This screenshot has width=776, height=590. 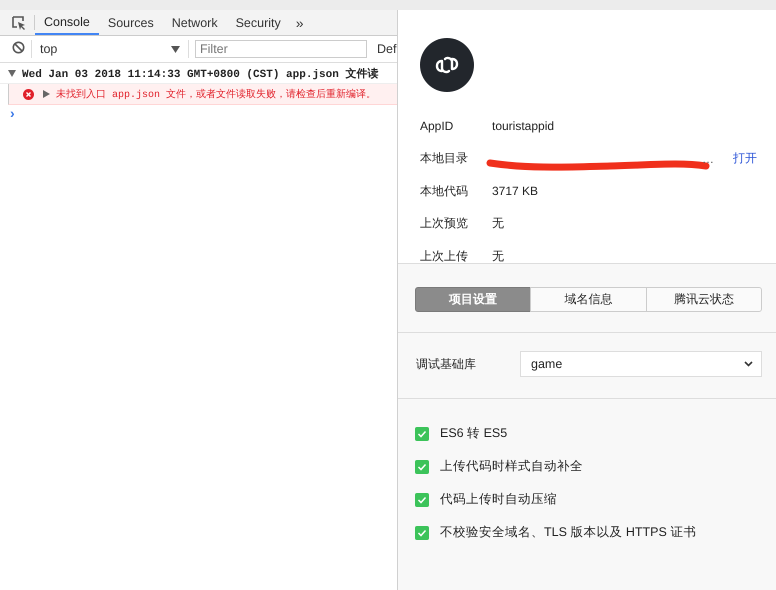 What do you see at coordinates (446, 364) in the screenshot?
I see `library-label: 调试基础库` at bounding box center [446, 364].